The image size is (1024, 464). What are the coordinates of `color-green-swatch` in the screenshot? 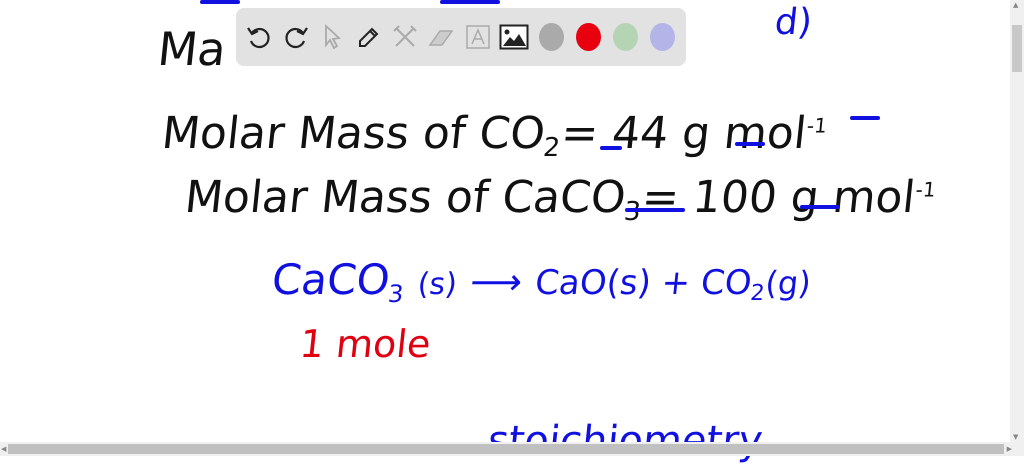 It's located at (625, 37).